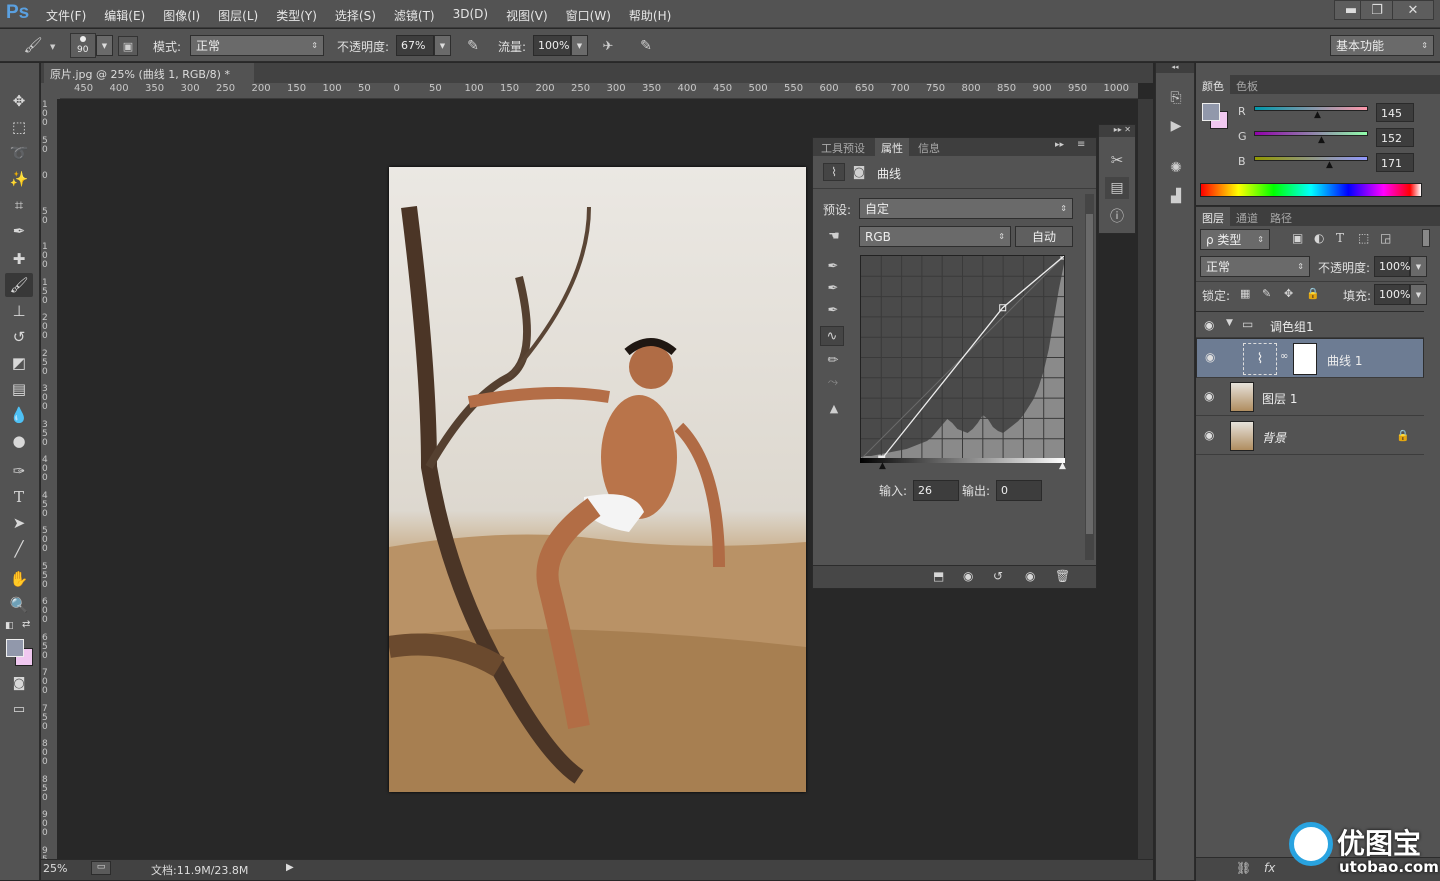 The width and height of the screenshot is (1440, 881). I want to click on curve-point-mode-icon: ∿, so click(832, 336).